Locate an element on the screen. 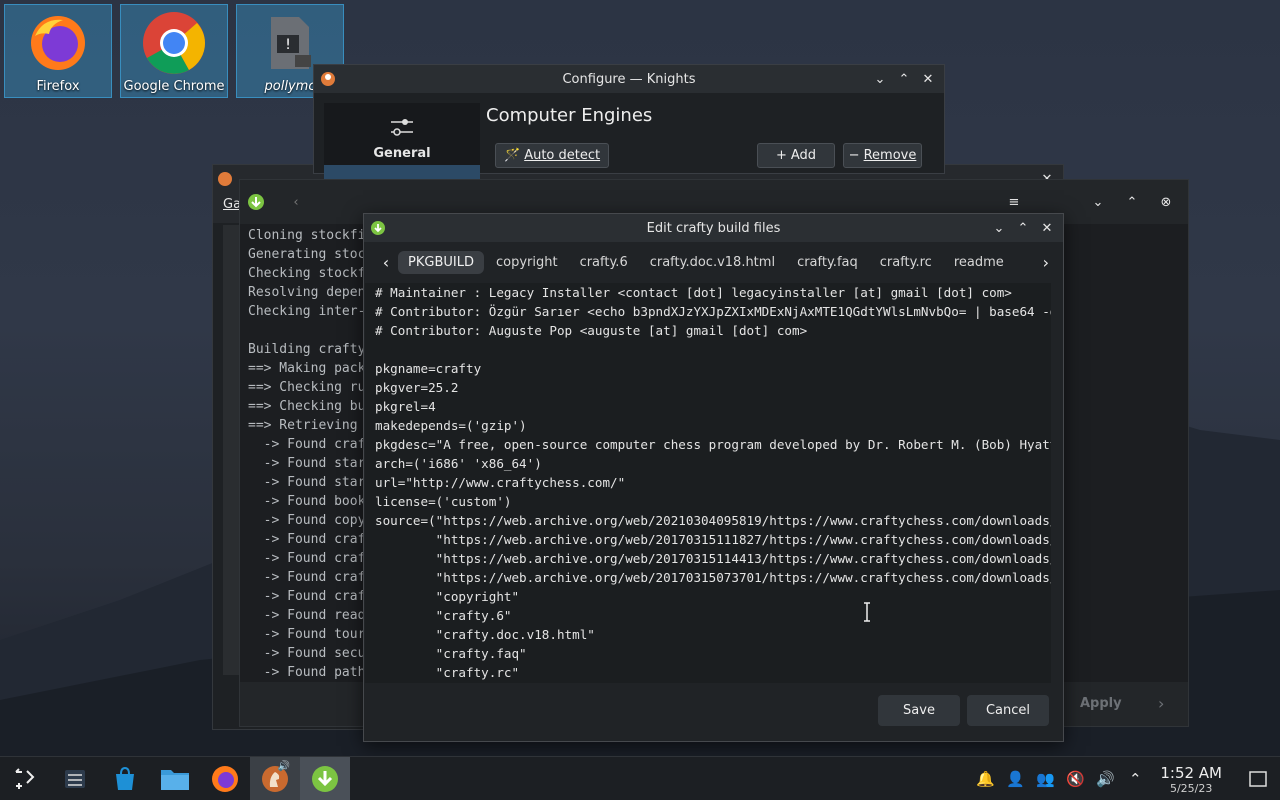  folder-icon is located at coordinates (175, 779).